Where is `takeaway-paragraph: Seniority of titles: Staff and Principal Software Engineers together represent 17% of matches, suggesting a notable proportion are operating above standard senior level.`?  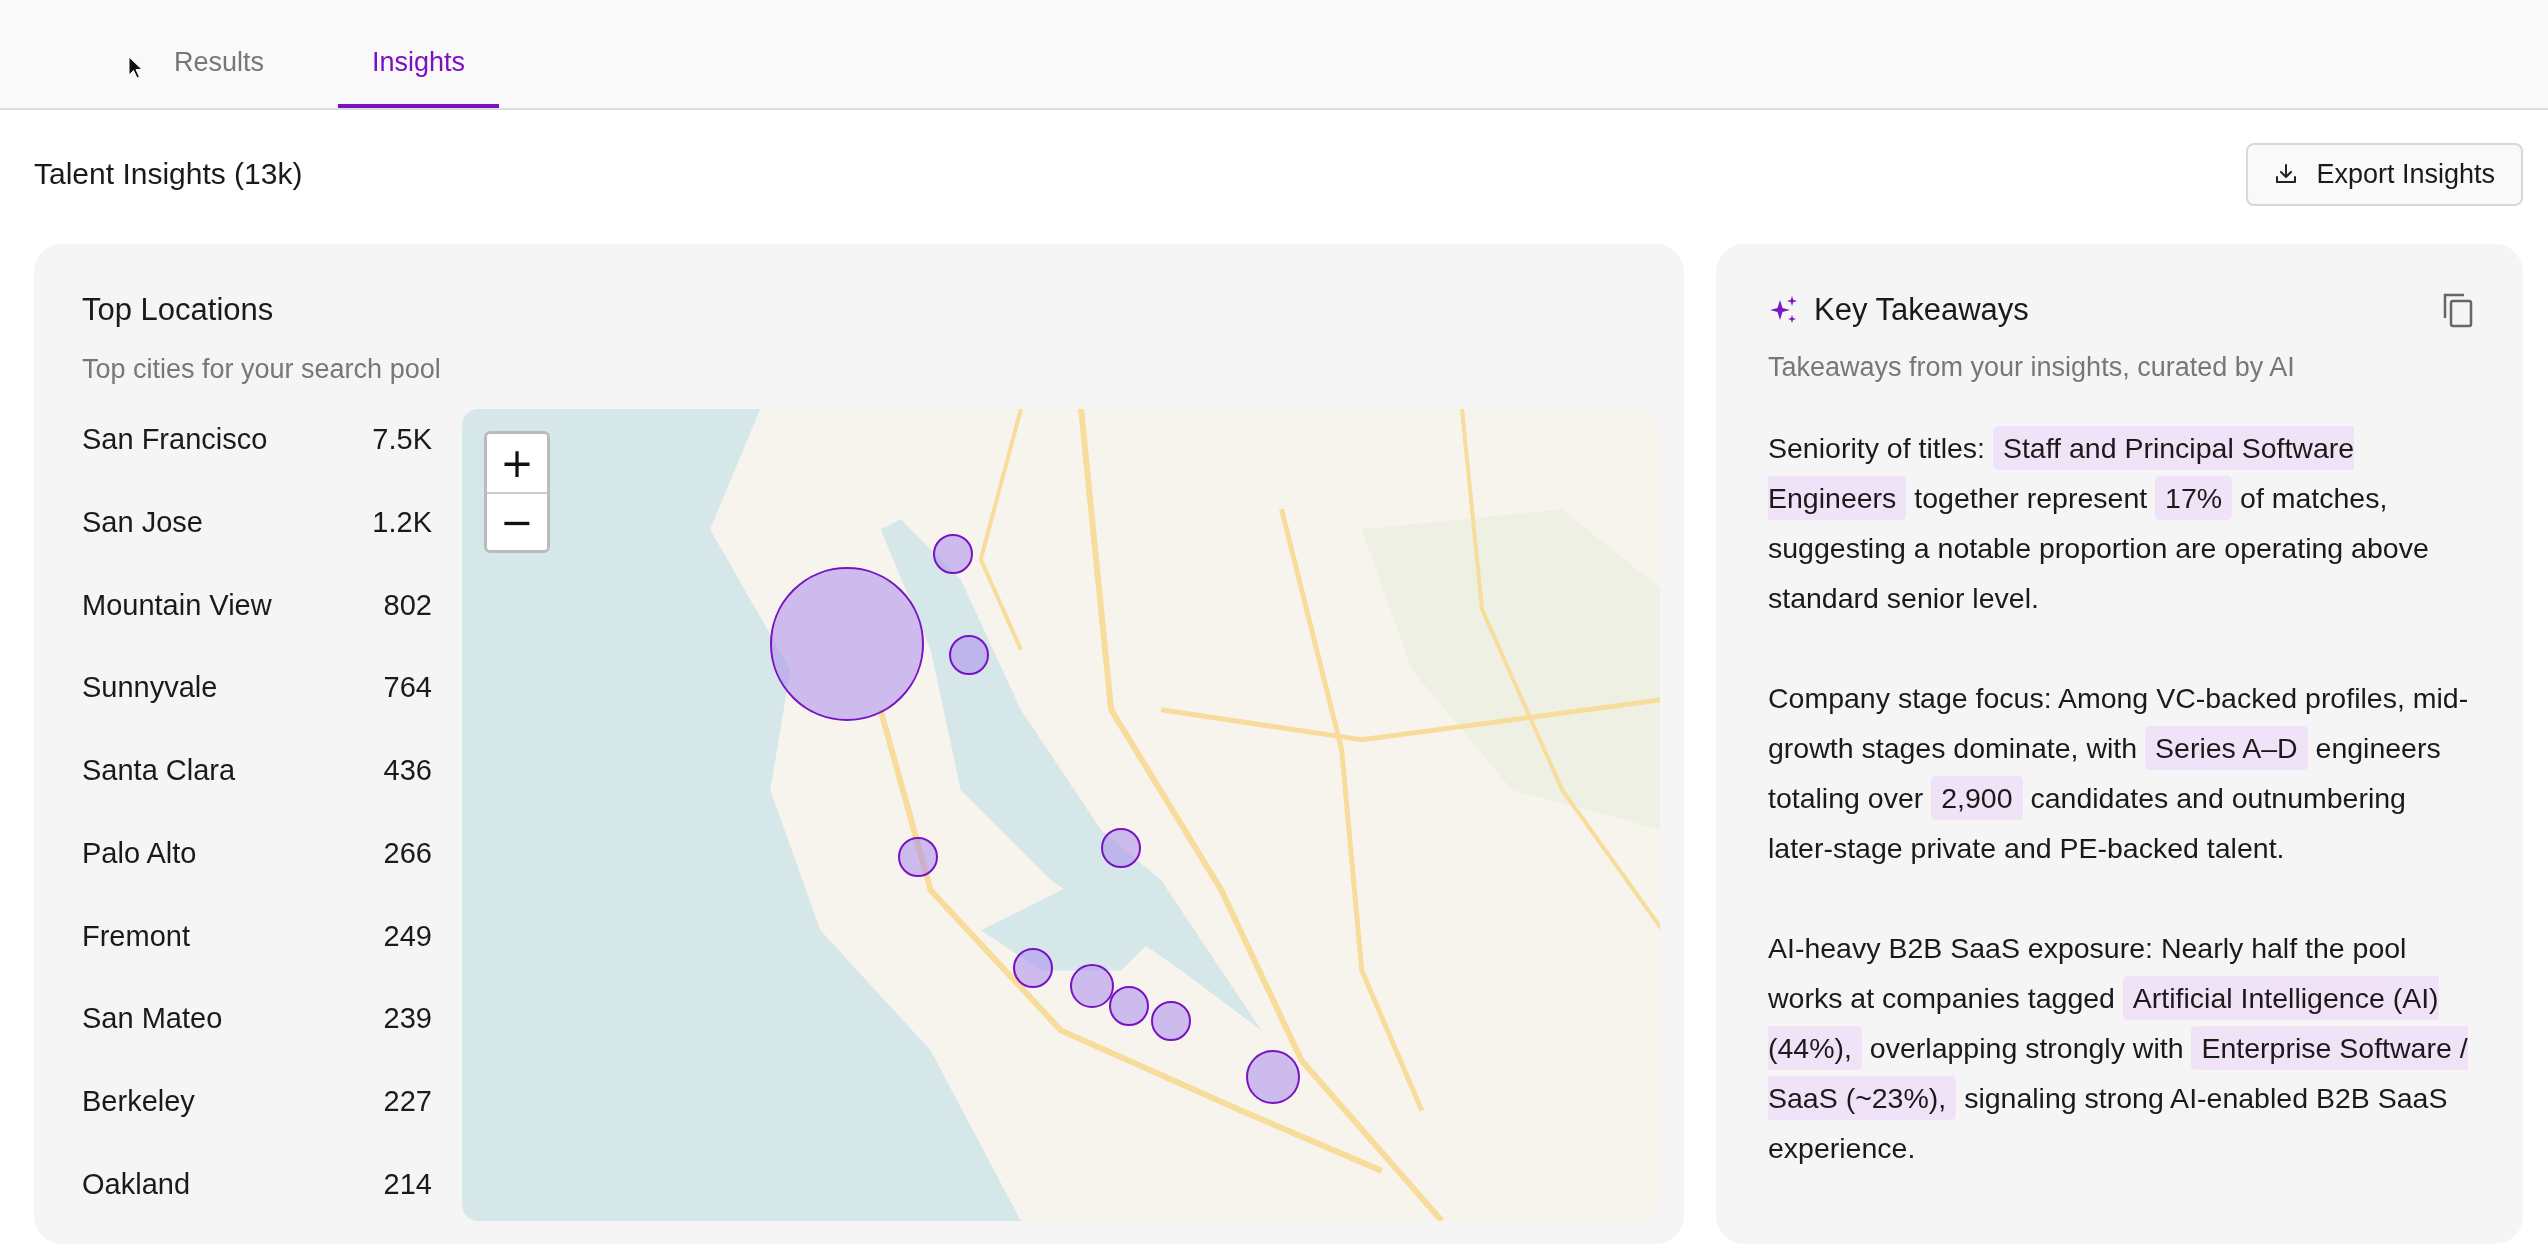 takeaway-paragraph: Seniority of titles: Staff and Principal Software Engineers together represent 17% of matches, suggesting a notable proportion are operating above standard senior level. is located at coordinates (2121, 523).